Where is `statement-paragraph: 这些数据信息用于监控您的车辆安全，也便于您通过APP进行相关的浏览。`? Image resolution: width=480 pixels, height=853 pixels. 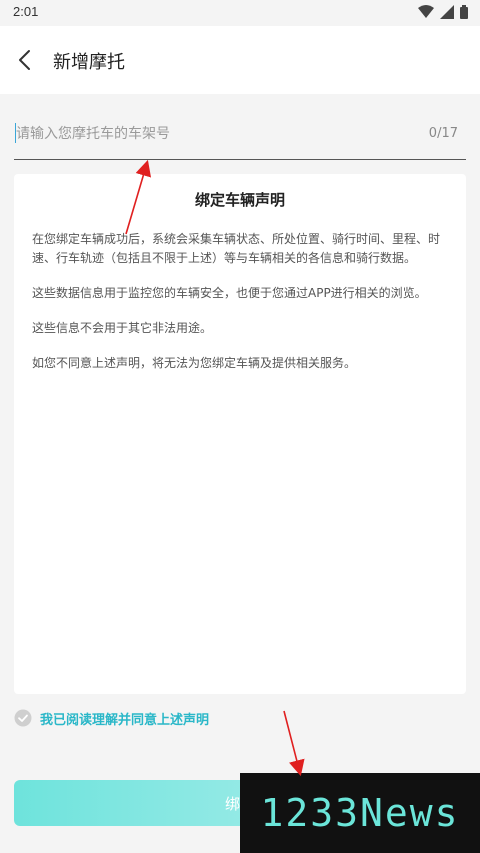 statement-paragraph: 这些数据信息用于监控您的车辆安全，也便于您通过APP进行相关的浏览。 is located at coordinates (229, 293).